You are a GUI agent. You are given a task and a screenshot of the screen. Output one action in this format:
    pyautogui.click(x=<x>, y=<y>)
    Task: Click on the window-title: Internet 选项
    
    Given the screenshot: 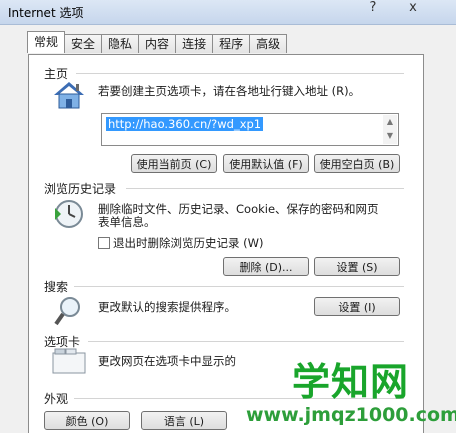 What is the action you would take?
    pyautogui.click(x=46, y=13)
    